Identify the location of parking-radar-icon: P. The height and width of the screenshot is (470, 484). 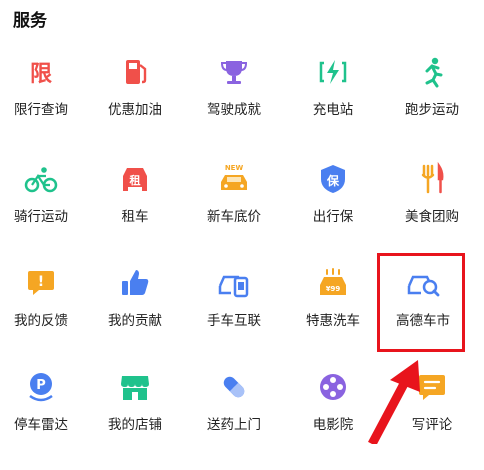
(41, 387).